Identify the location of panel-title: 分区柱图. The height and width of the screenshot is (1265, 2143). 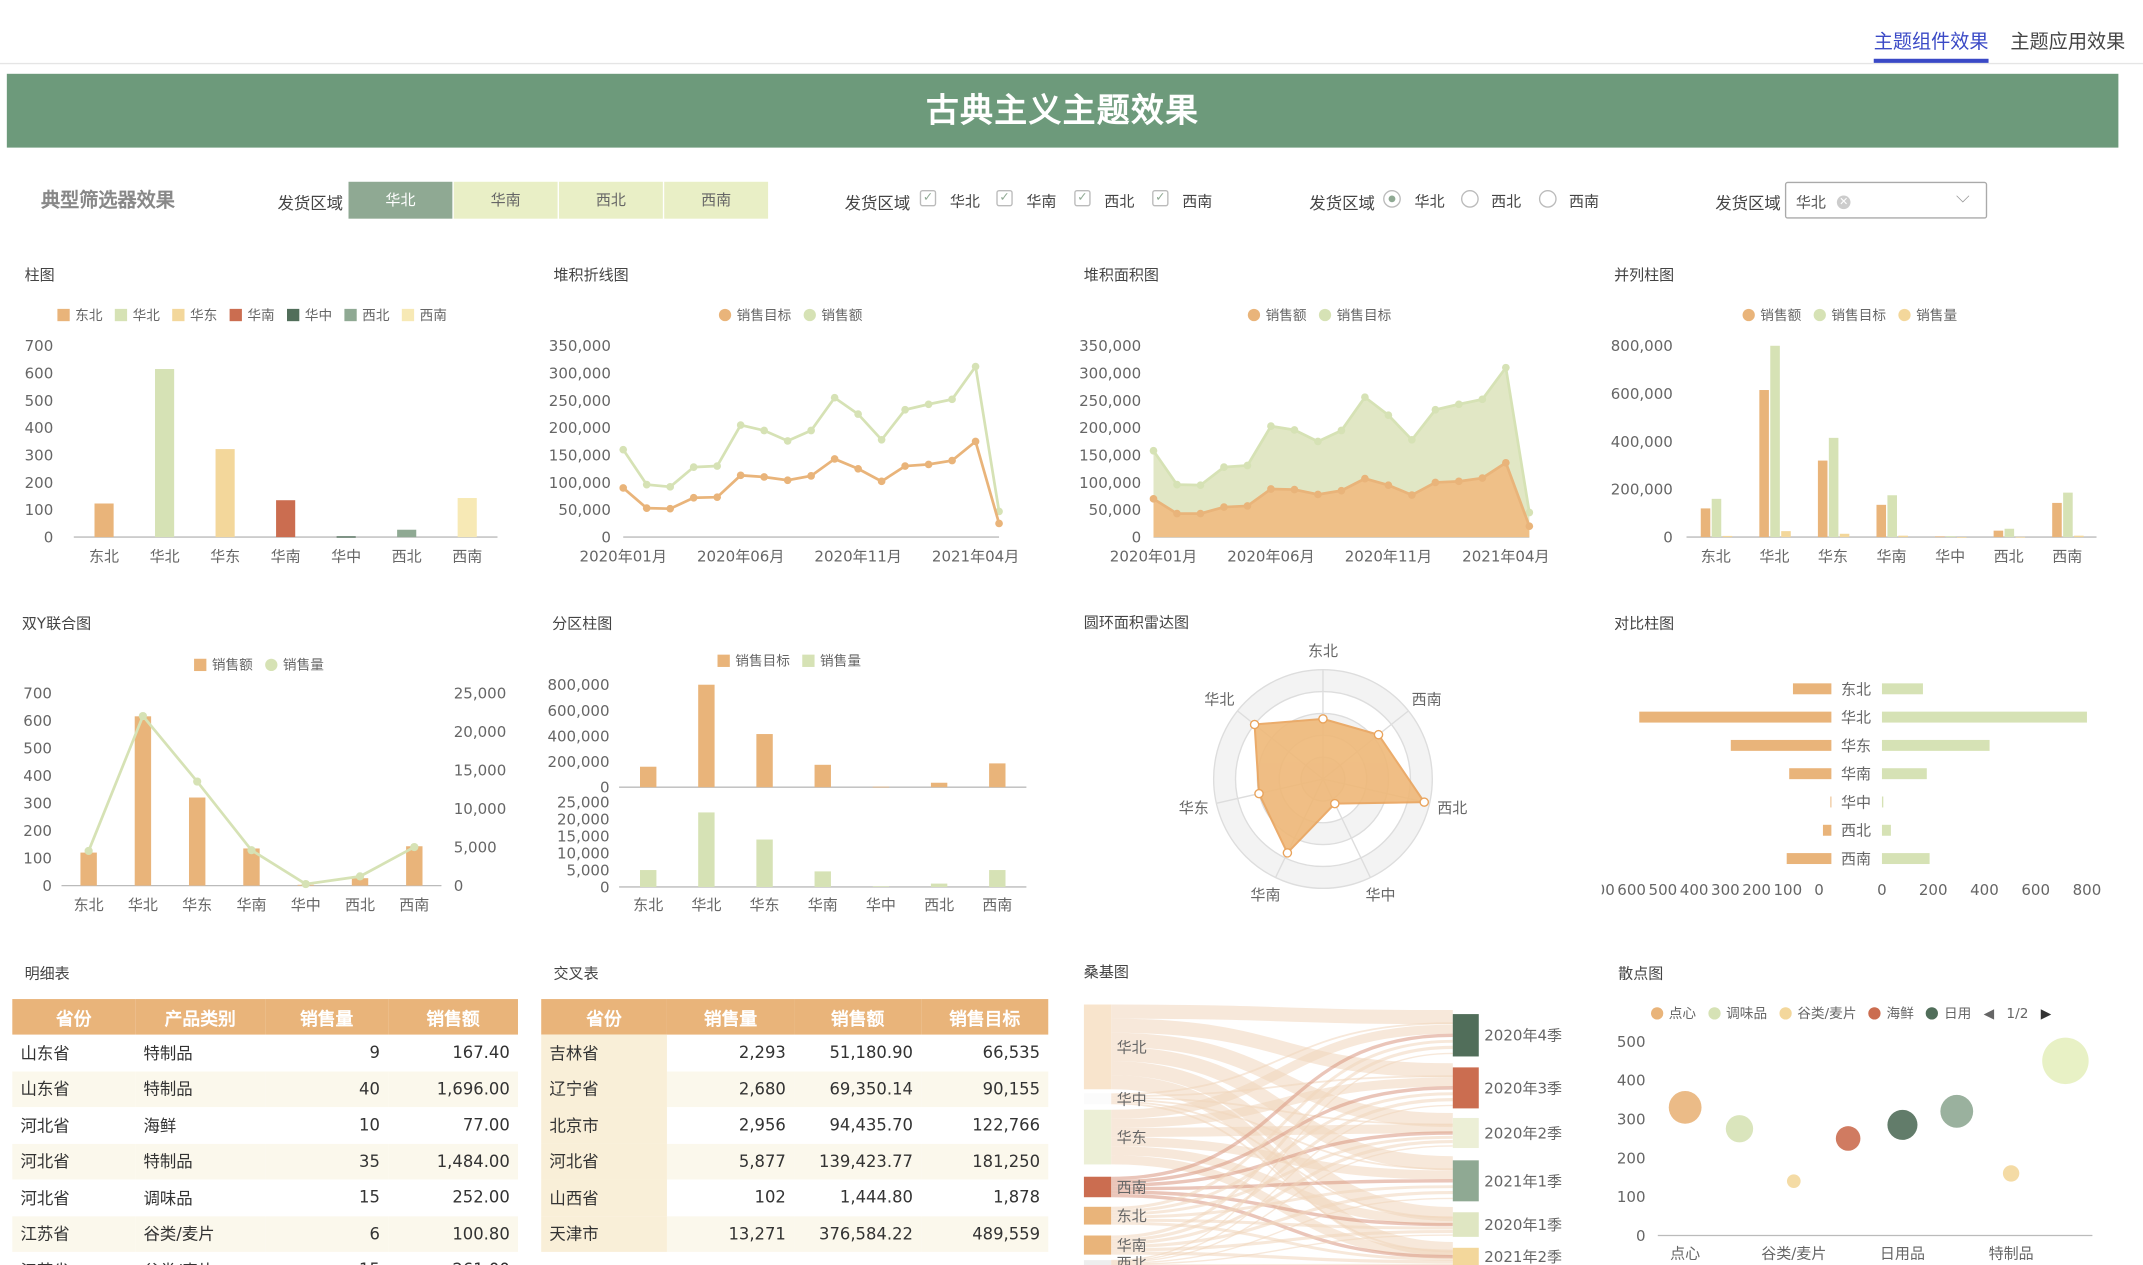
(582, 624).